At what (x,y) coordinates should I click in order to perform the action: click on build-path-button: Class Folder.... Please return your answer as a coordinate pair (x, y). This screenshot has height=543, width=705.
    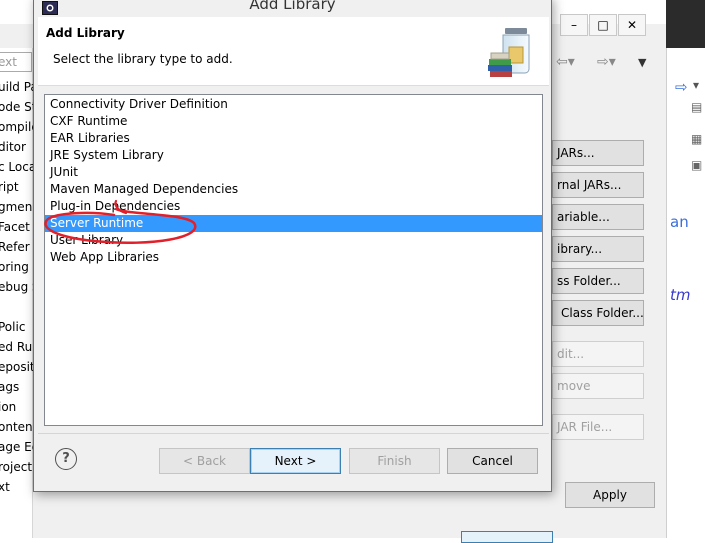
    Looking at the image, I should click on (598, 313).